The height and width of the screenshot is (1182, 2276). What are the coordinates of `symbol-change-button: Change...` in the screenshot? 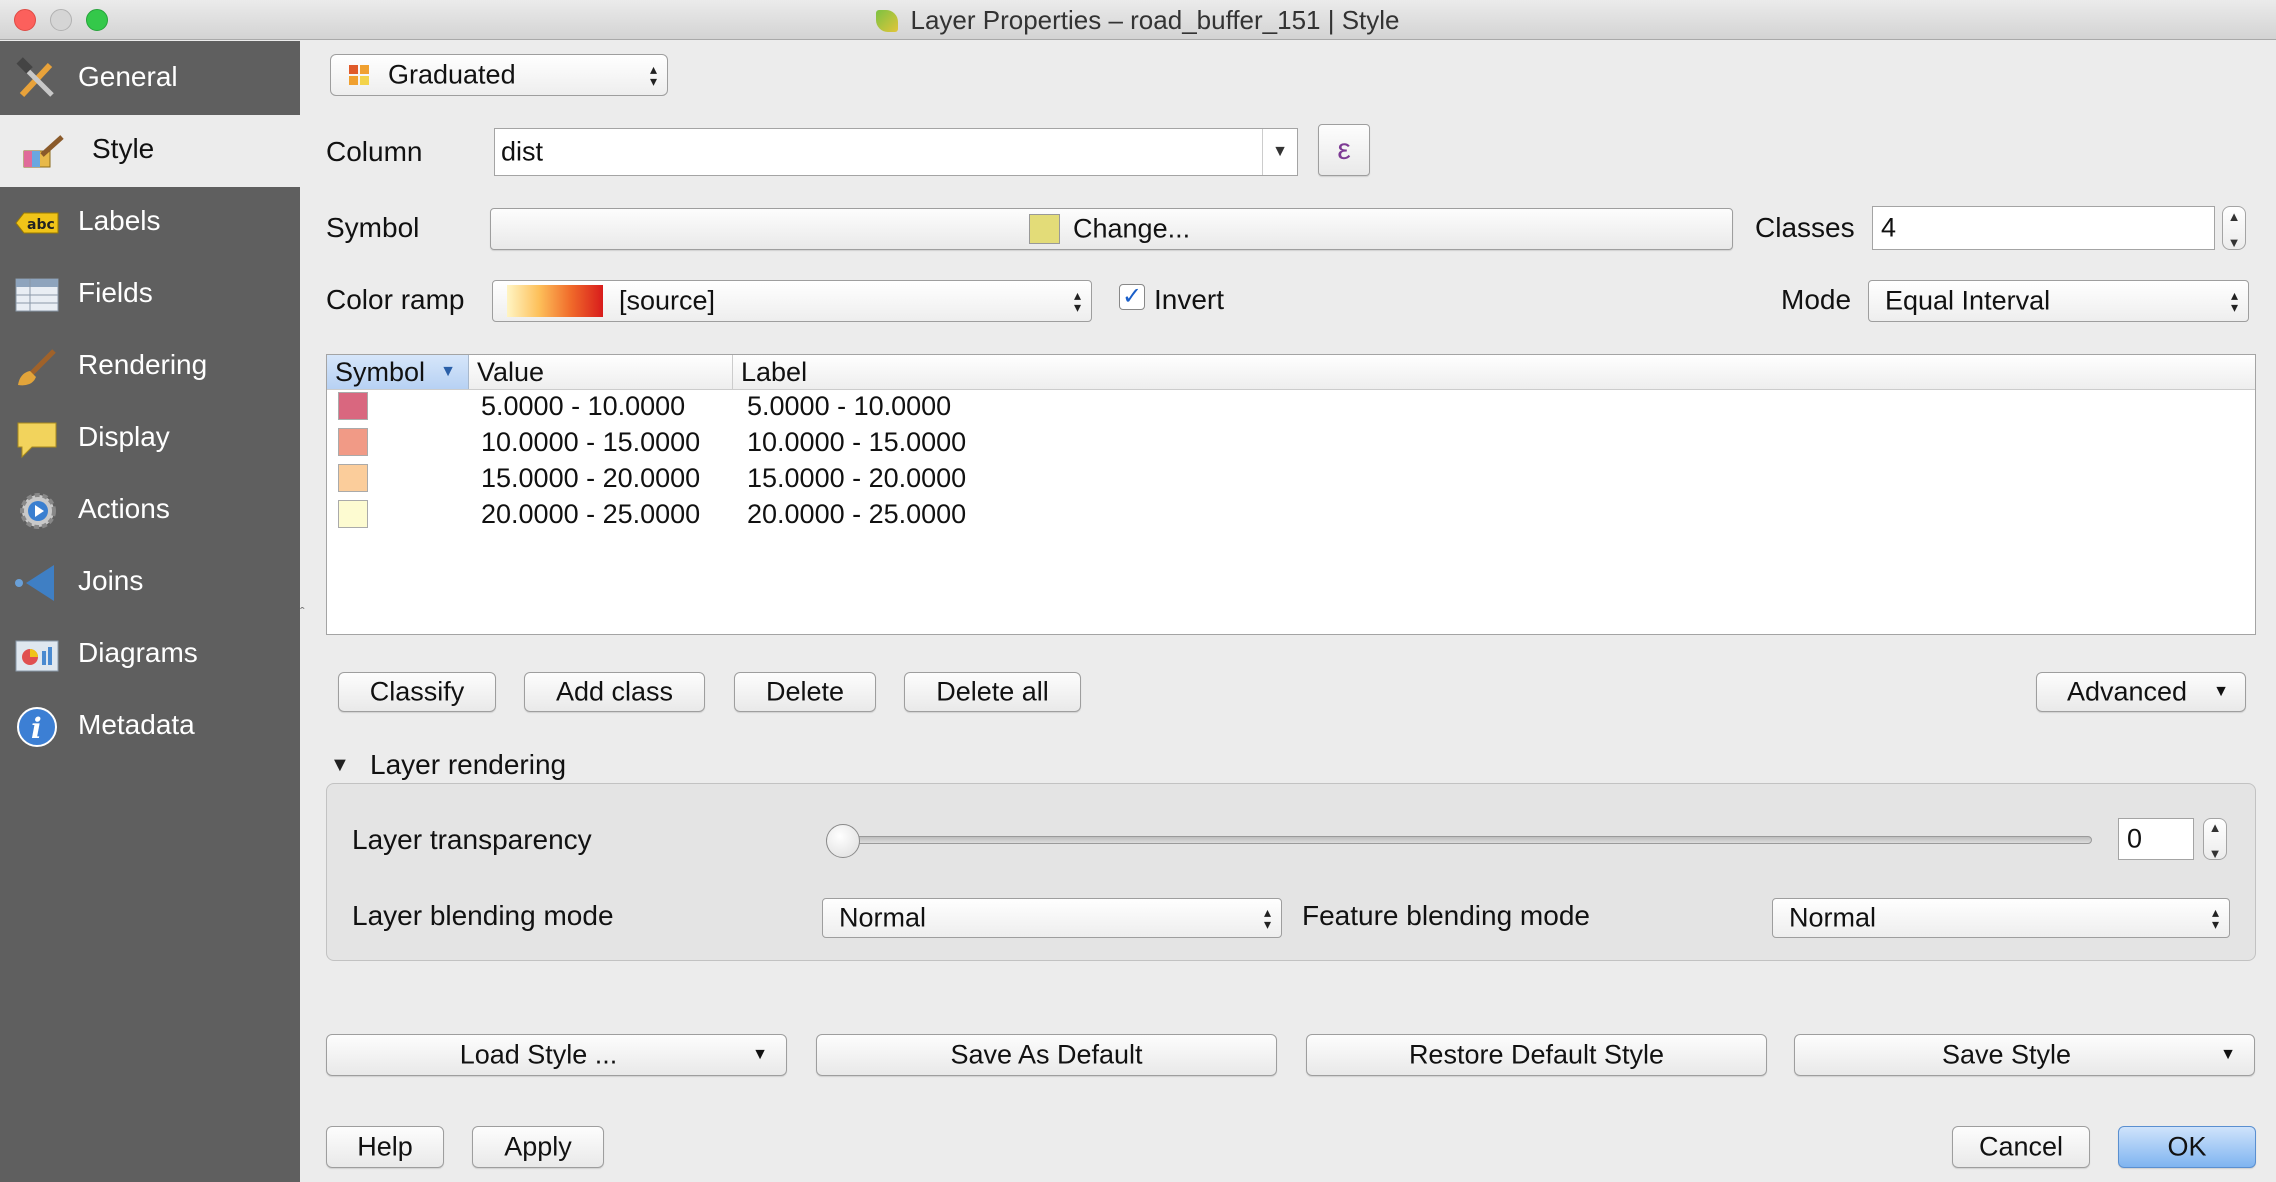 It's located at (1111, 229).